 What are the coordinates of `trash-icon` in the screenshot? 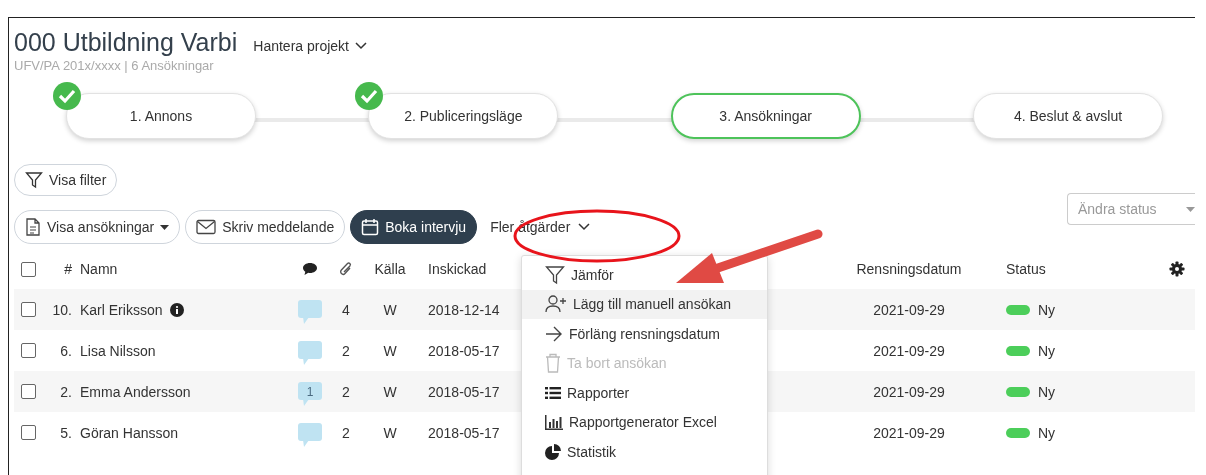 It's located at (553, 363).